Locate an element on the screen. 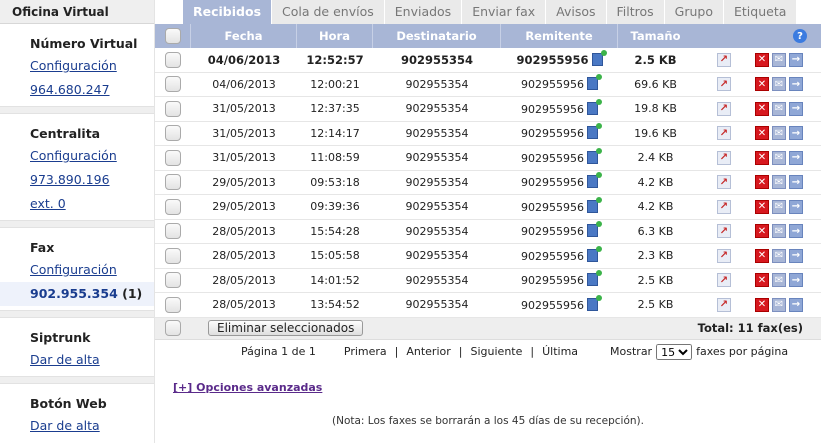  active-fax-number: 902.955.354 (1) is located at coordinates (77, 294).